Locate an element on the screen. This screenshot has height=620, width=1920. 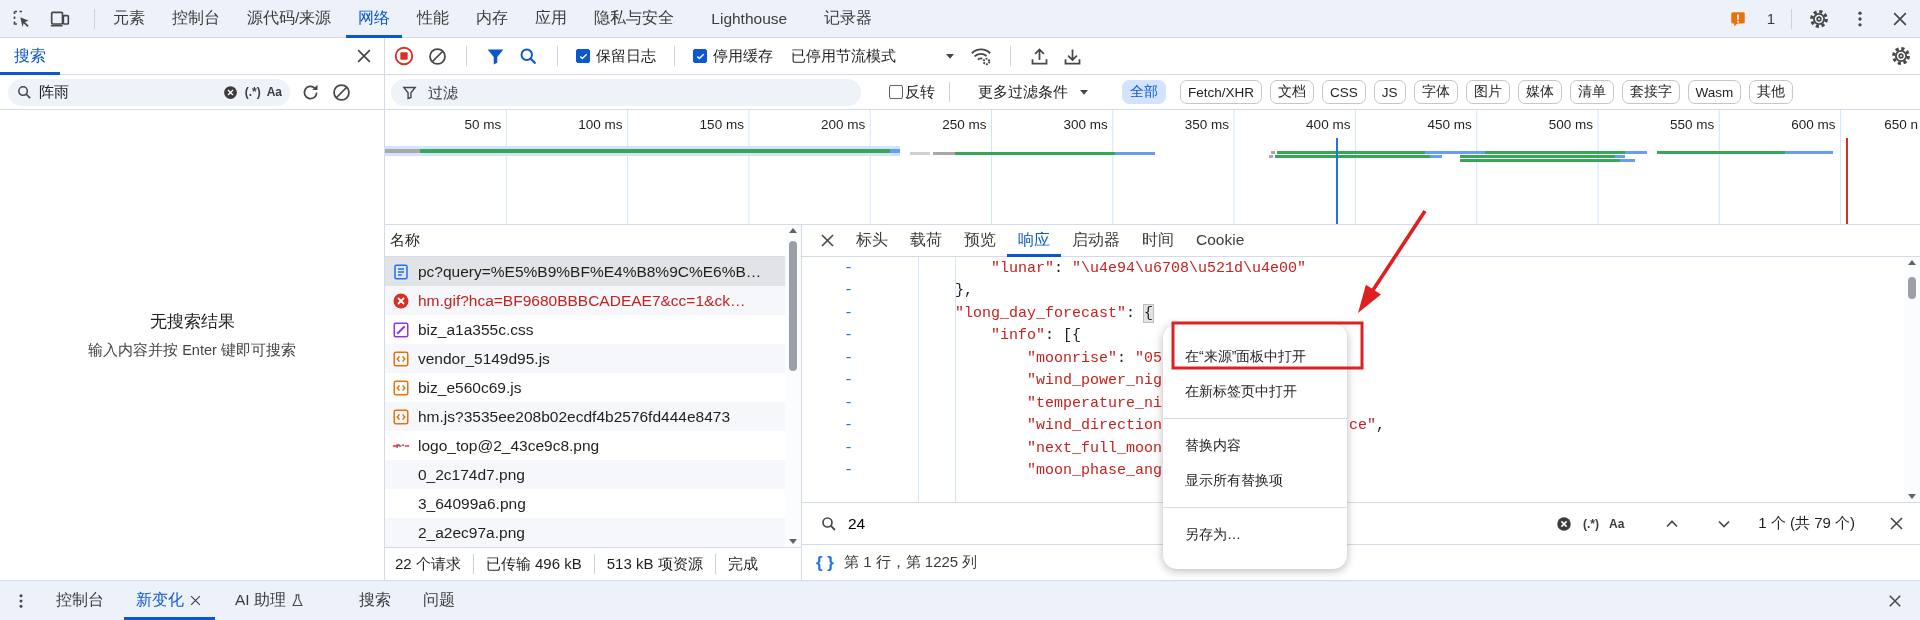
issue-icon is located at coordinates (1737, 18).